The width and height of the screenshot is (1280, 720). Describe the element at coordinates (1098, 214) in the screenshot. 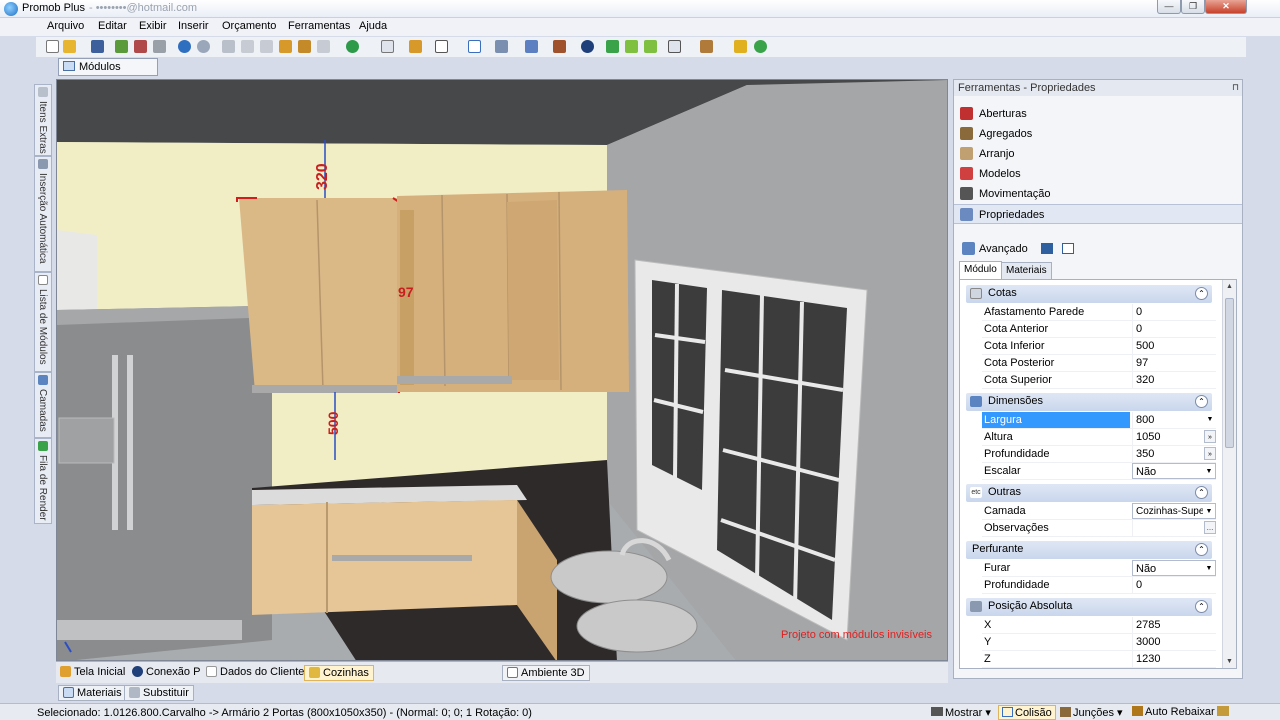

I see `tool-propriedades: Propriedades` at that location.